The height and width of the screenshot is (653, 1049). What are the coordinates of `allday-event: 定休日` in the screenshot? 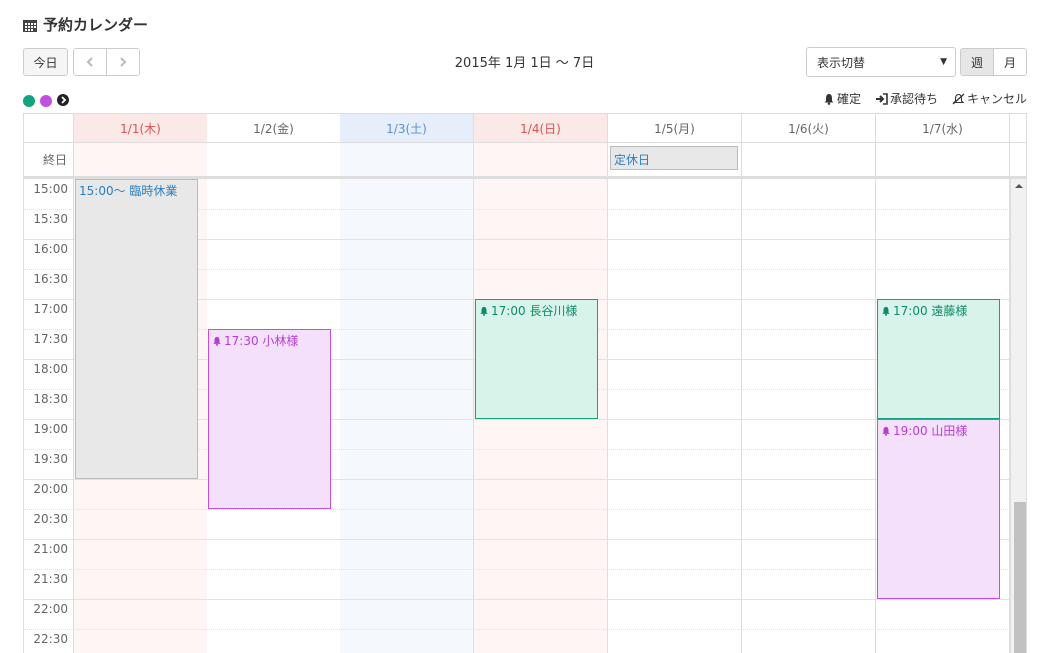 It's located at (674, 158).